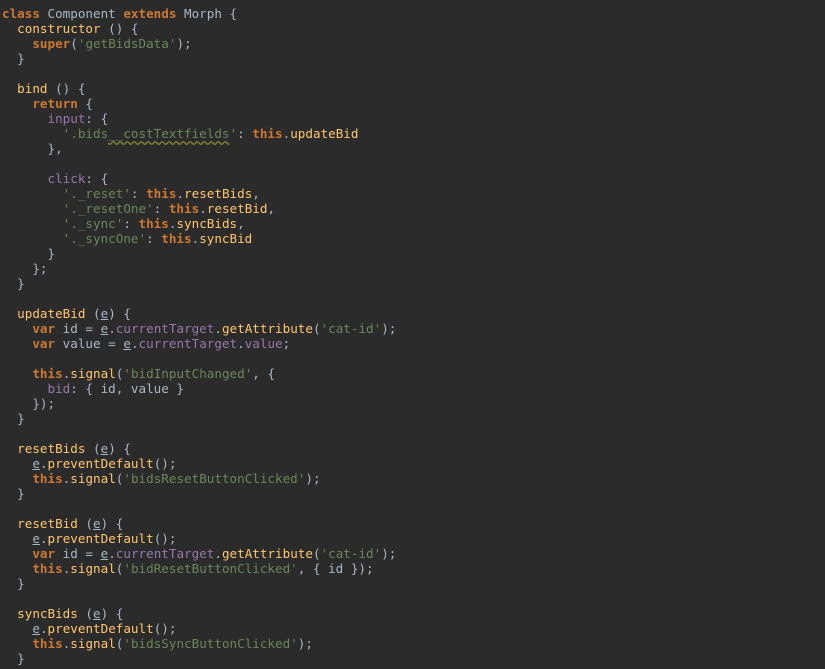  I want to click on property-token: value, so click(263, 343).